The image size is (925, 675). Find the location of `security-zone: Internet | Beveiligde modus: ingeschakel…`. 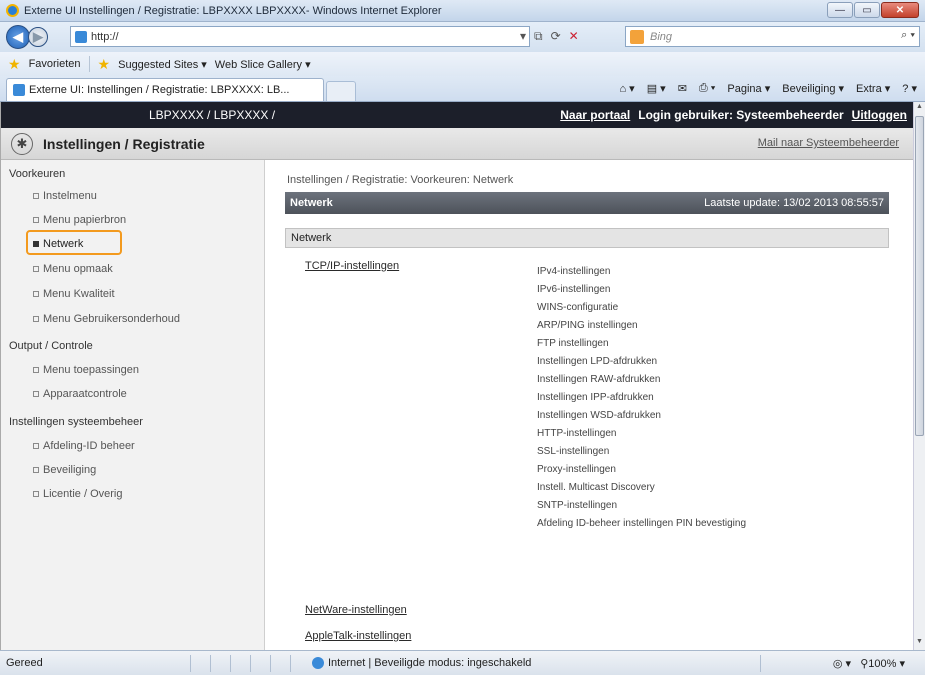

security-zone: Internet | Beveiligde modus: ingeschakel… is located at coordinates (421, 663).